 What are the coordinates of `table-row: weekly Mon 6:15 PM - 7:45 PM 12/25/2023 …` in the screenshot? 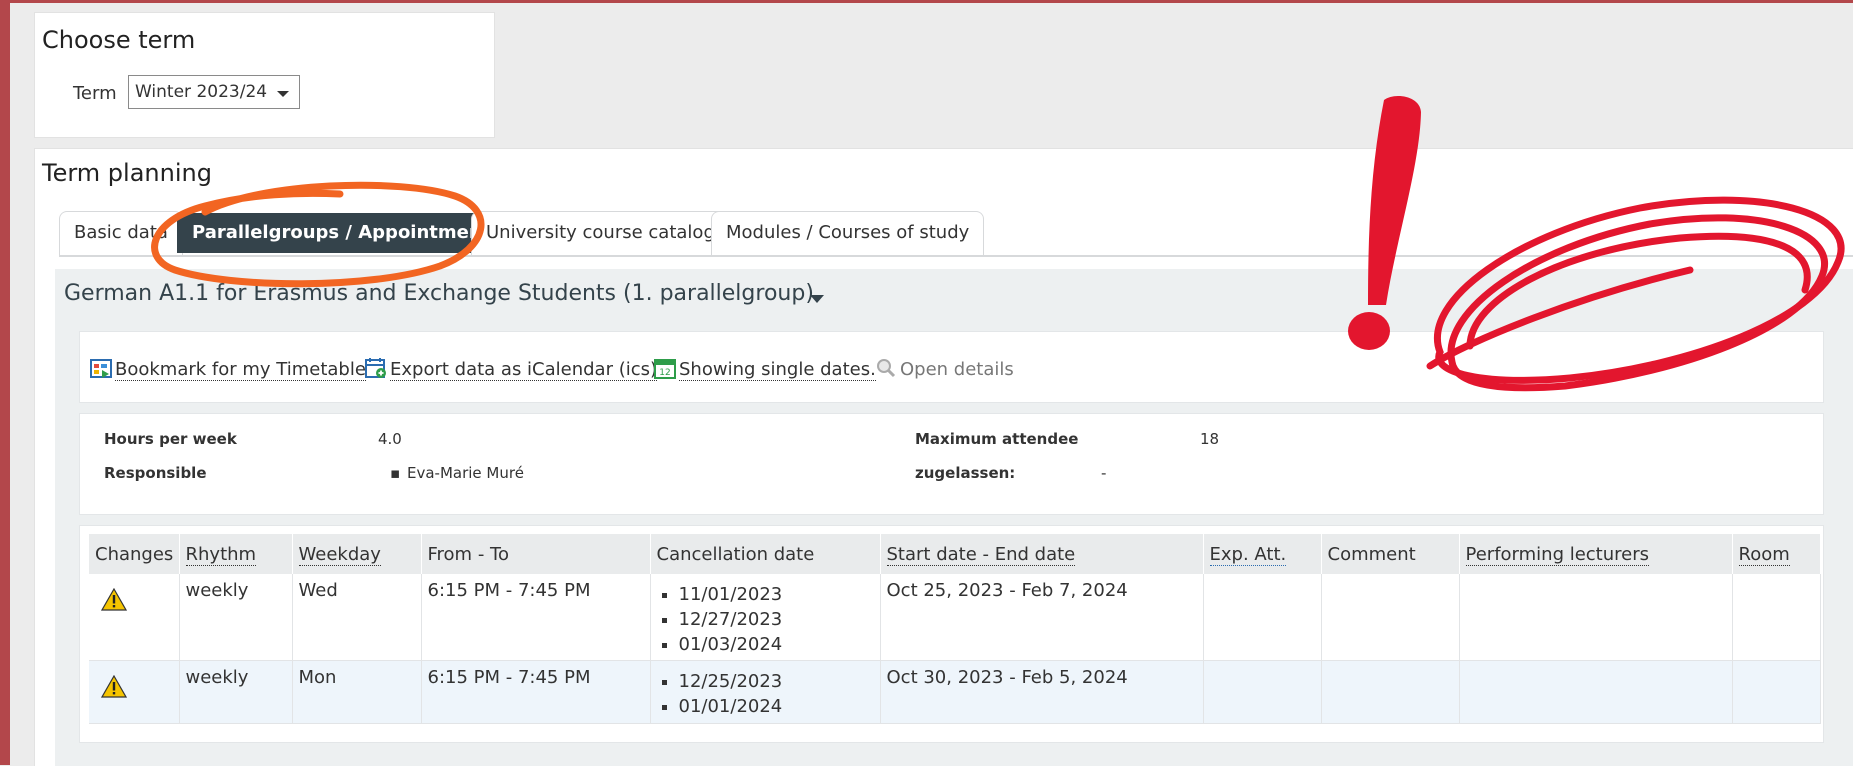 It's located at (955, 692).